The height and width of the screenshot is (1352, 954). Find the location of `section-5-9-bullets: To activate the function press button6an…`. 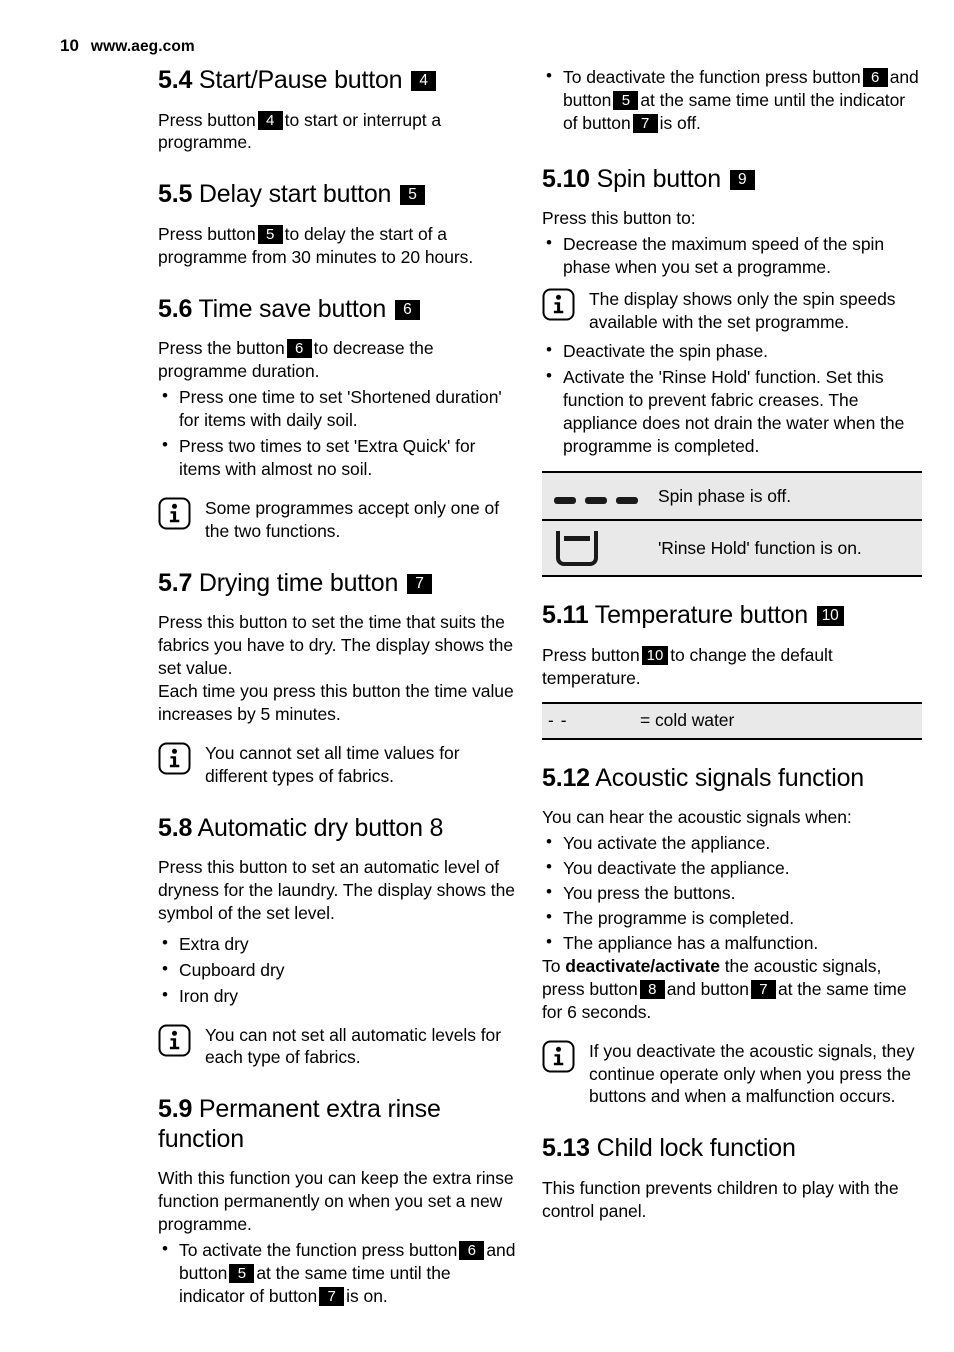

section-5-9-bullets: To activate the function press button6an… is located at coordinates (337, 1273).